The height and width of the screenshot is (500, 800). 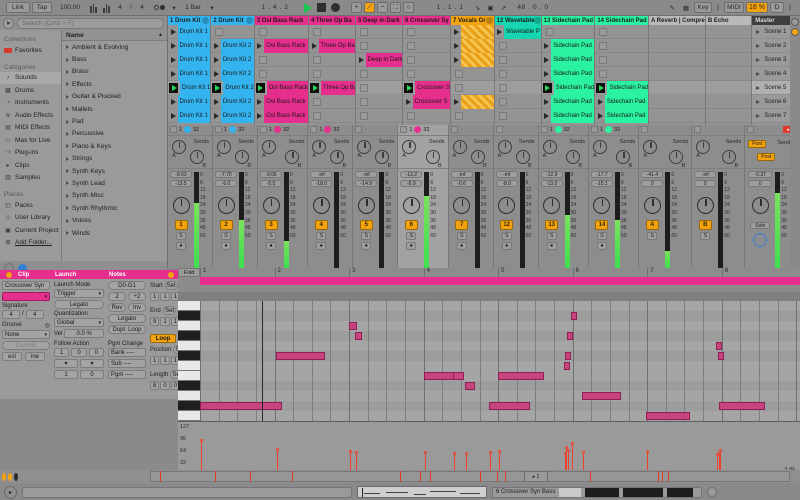 What do you see at coordinates (622, 20) in the screenshot?
I see `track-header: 14 Sidechain Pad` at bounding box center [622, 20].